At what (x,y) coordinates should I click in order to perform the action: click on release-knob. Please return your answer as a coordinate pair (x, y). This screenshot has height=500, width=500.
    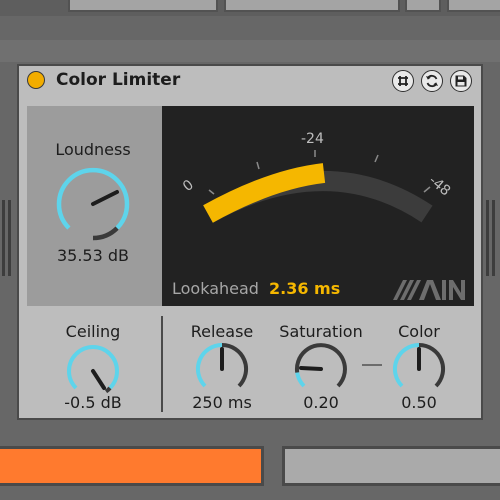
    Looking at the image, I should click on (222, 369).